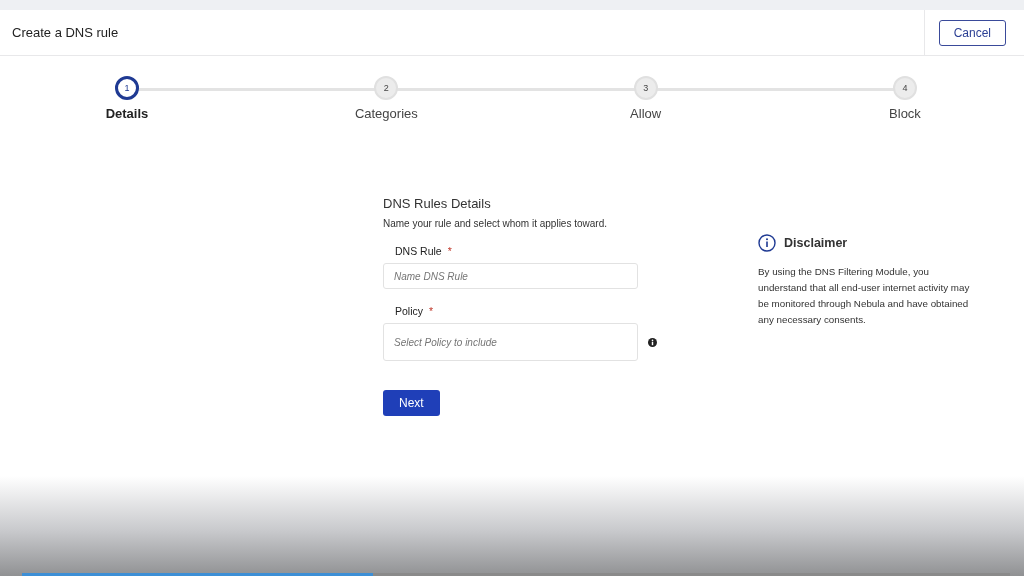 This screenshot has width=1024, height=576. What do you see at coordinates (816, 243) in the screenshot?
I see `disclaimer-title: Disclaimer` at bounding box center [816, 243].